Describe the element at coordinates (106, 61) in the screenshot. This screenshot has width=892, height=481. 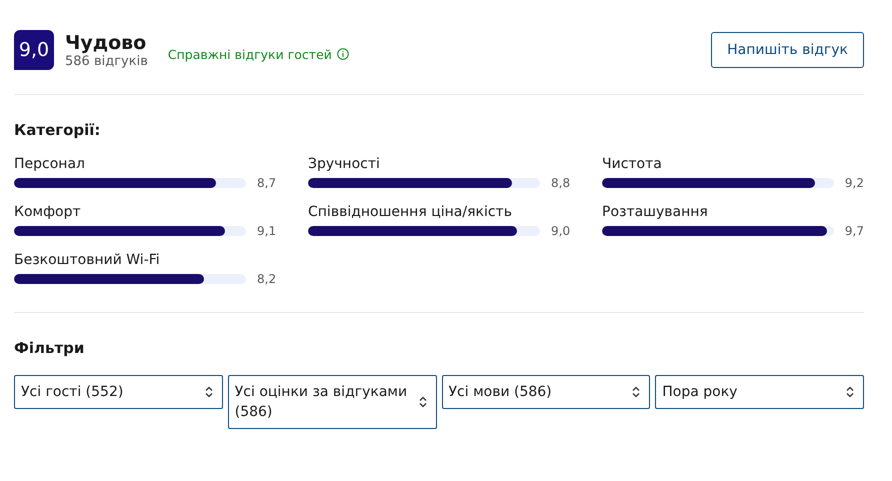
I see `review-count: 586 відгуків` at that location.